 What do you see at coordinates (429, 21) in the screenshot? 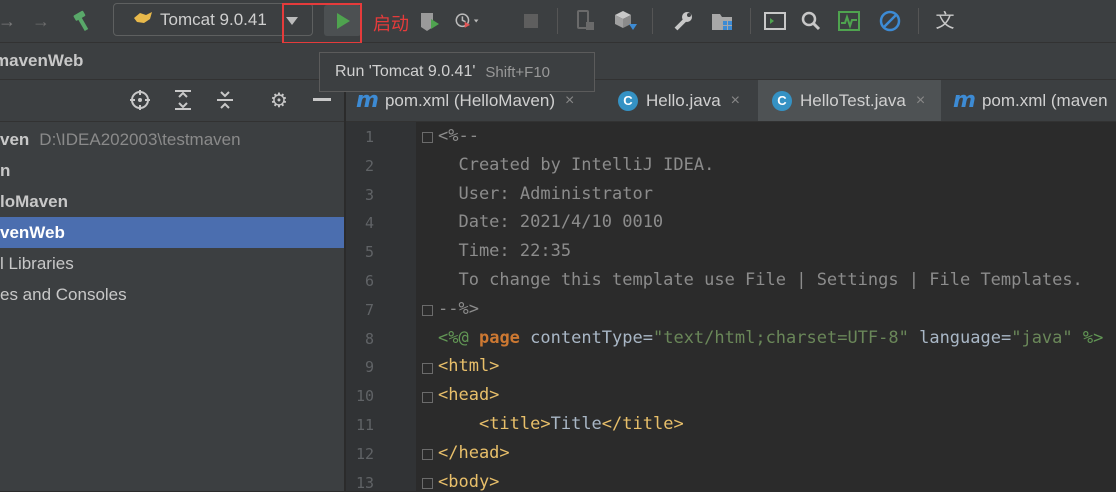
I see `coverage-icon` at bounding box center [429, 21].